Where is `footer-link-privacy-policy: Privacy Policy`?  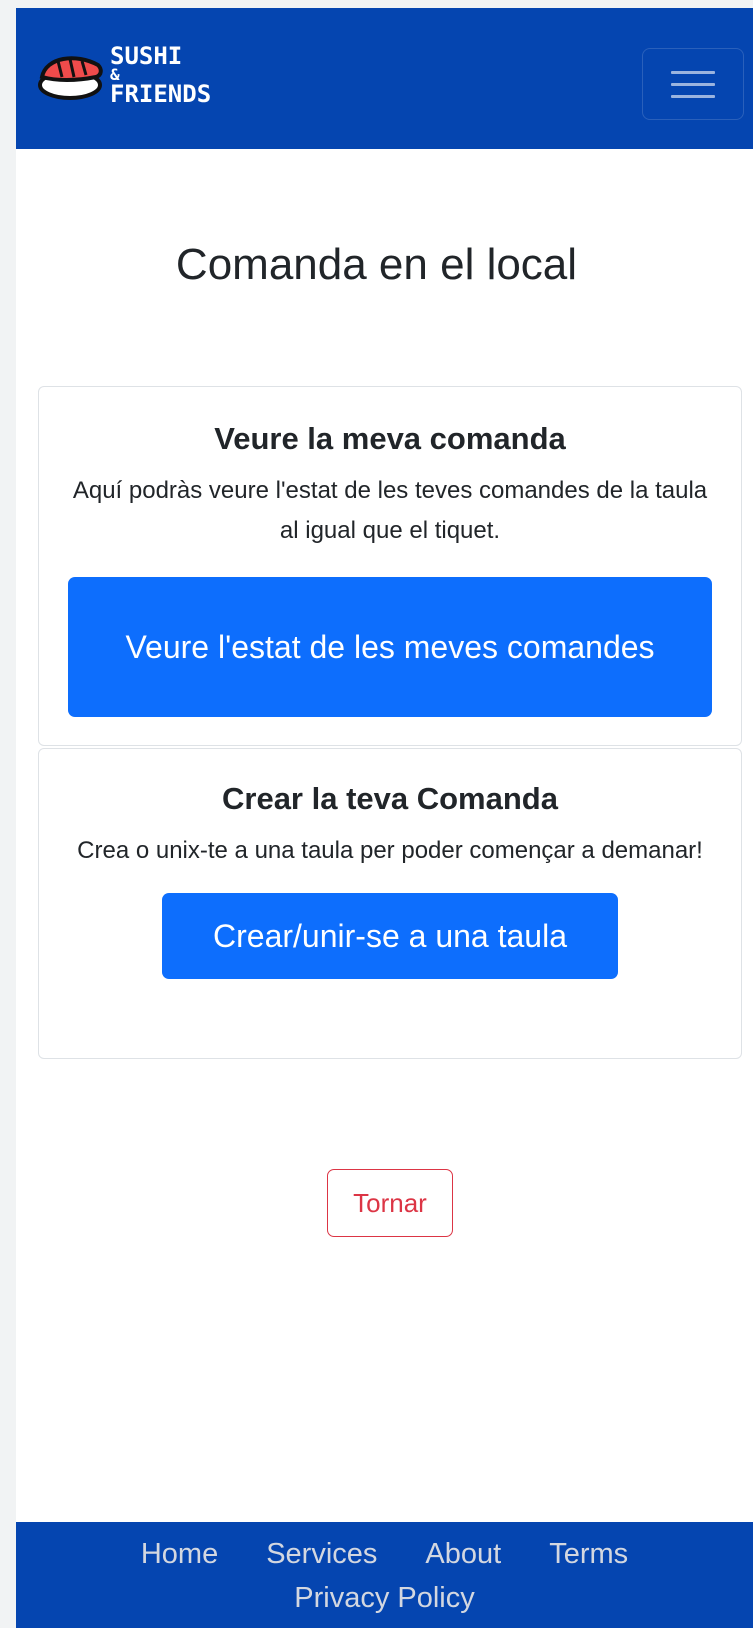
footer-link-privacy-policy: Privacy Policy is located at coordinates (384, 1598).